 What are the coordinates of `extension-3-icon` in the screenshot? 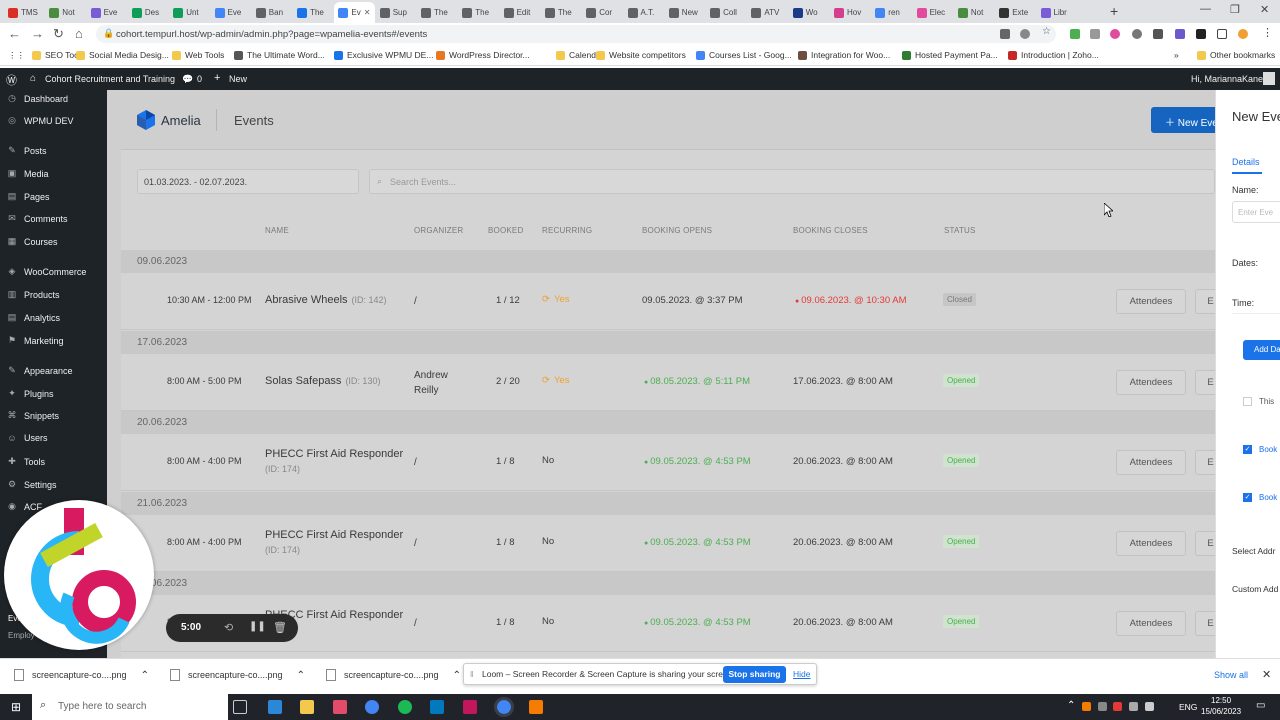 It's located at (1115, 34).